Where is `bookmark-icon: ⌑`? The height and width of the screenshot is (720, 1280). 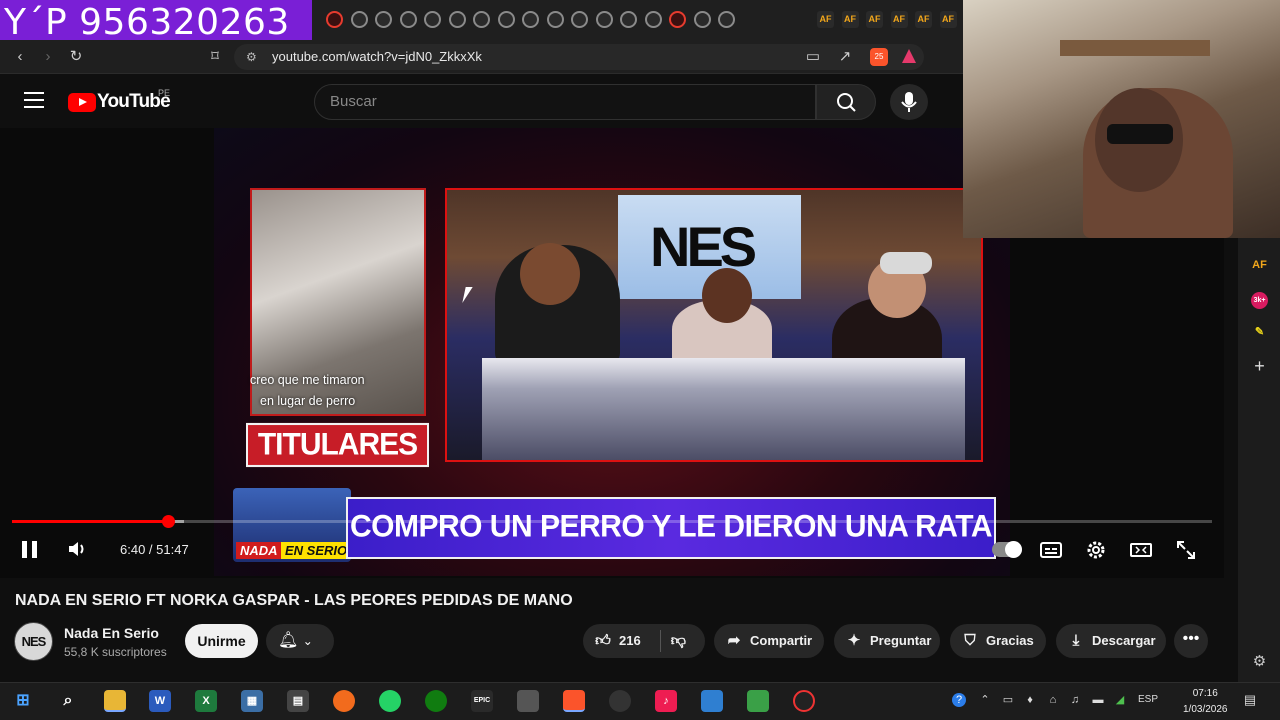 bookmark-icon: ⌑ is located at coordinates (215, 57).